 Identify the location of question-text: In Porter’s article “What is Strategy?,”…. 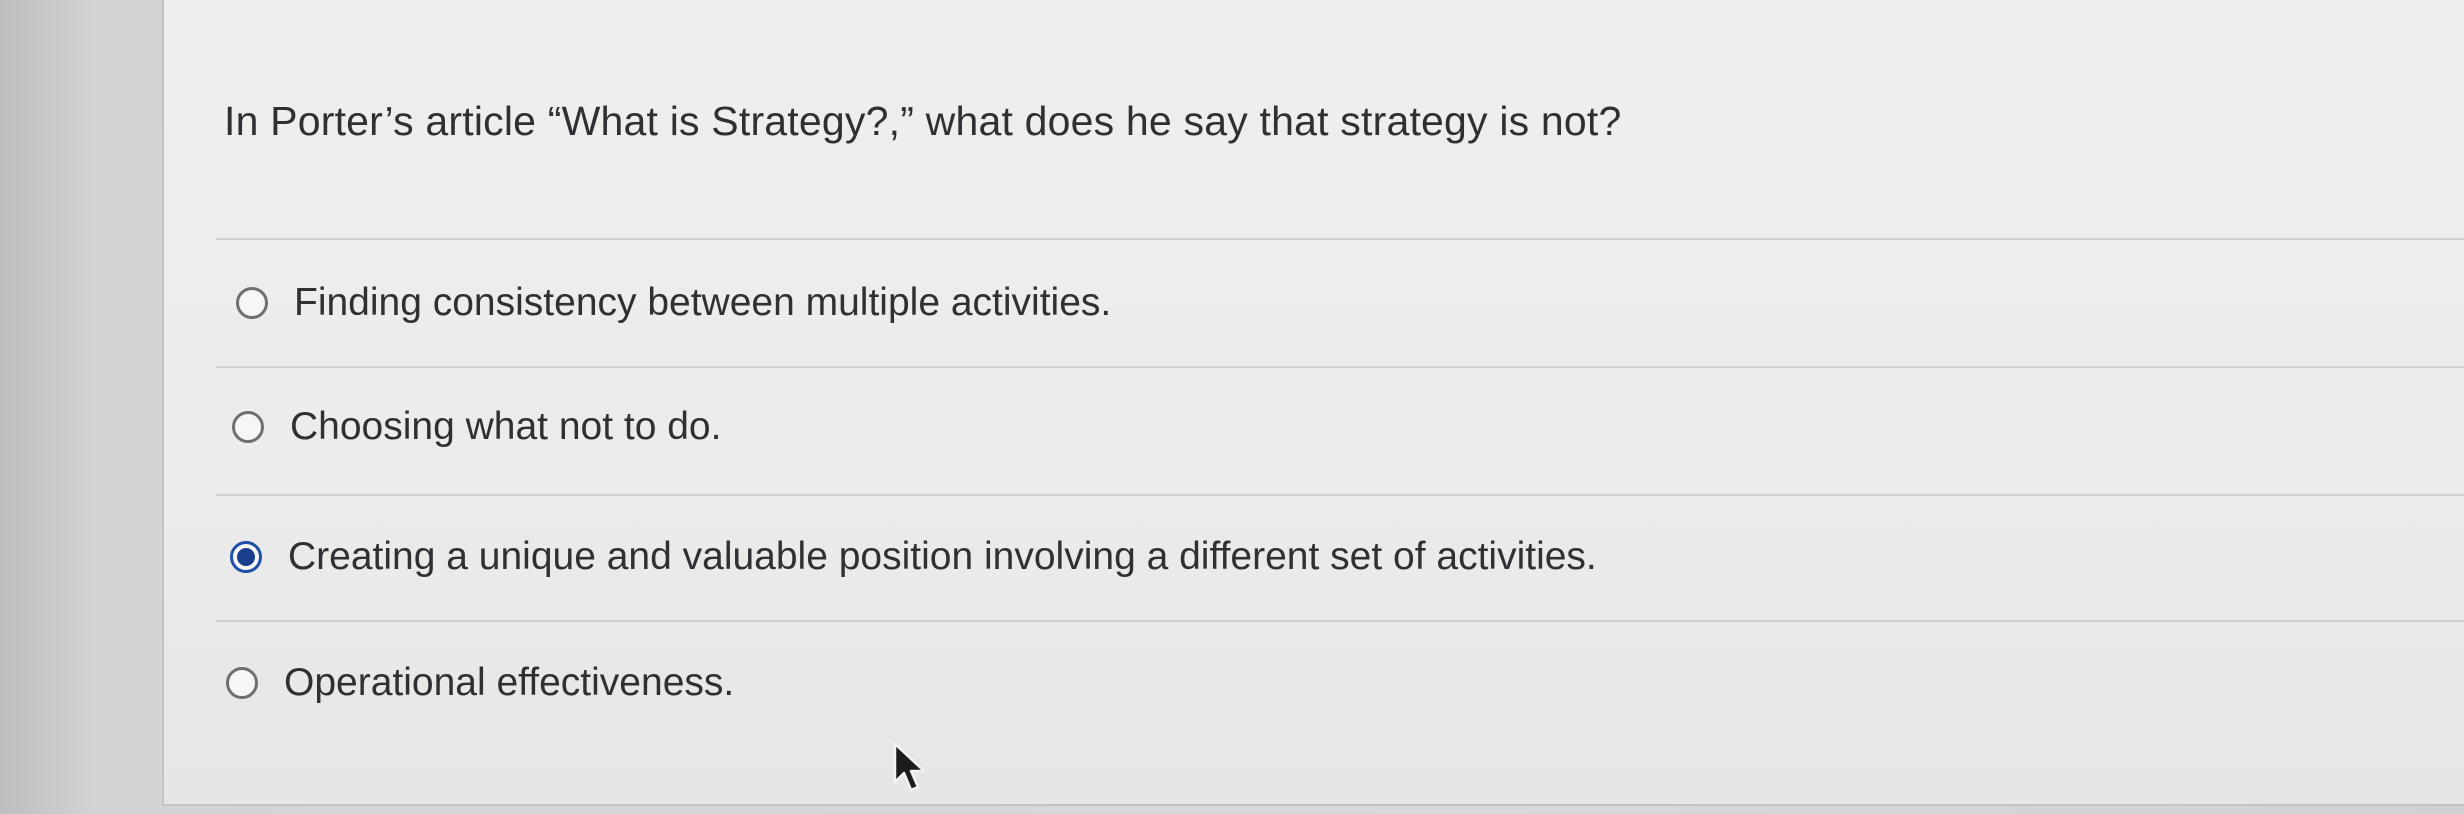
(923, 121).